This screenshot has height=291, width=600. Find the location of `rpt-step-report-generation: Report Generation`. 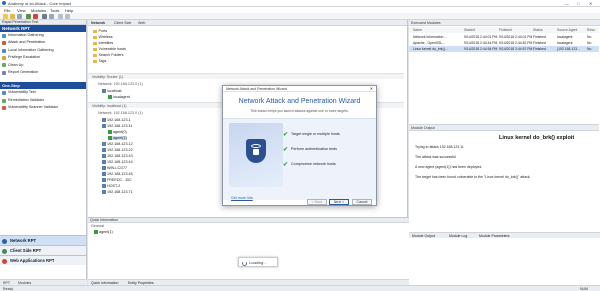

rpt-step-report-generation: Report Generation is located at coordinates (43, 72).